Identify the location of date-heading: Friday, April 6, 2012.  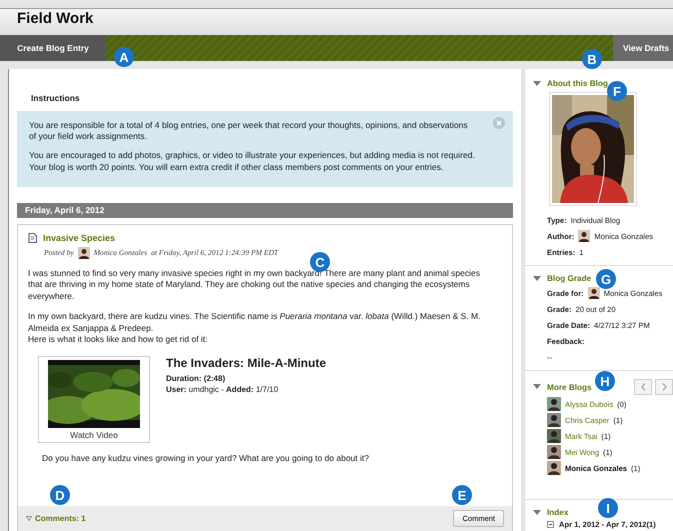
(64, 209).